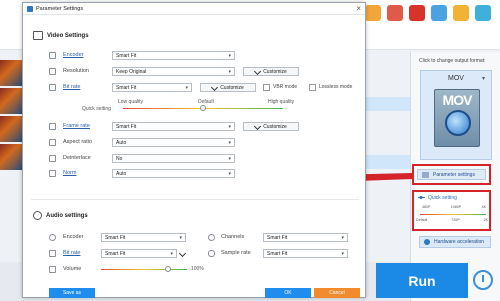 This screenshot has height=301, width=500. What do you see at coordinates (453, 214) in the screenshot?
I see `quick-setting-slider` at bounding box center [453, 214].